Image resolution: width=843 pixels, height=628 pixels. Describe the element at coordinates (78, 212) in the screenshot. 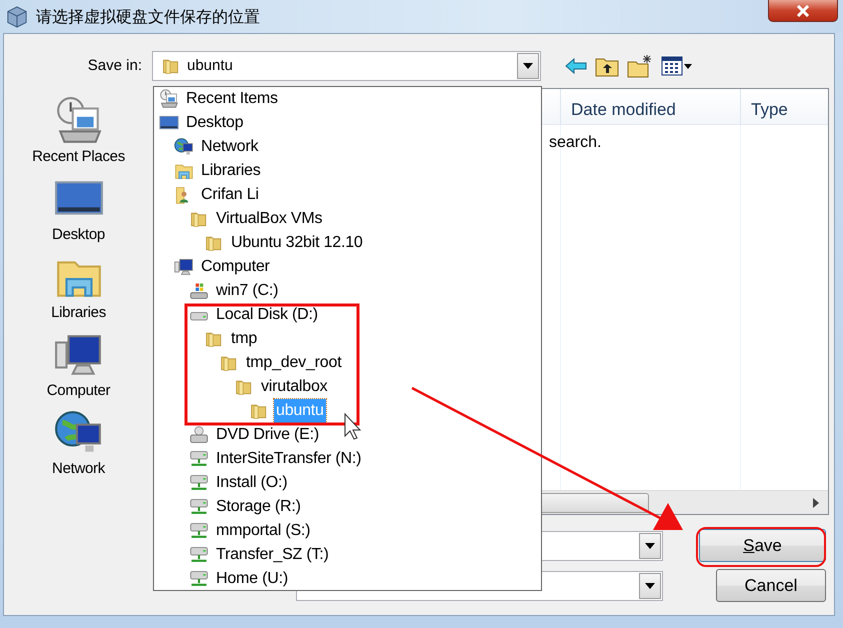

I see `place-item: Desktop` at that location.